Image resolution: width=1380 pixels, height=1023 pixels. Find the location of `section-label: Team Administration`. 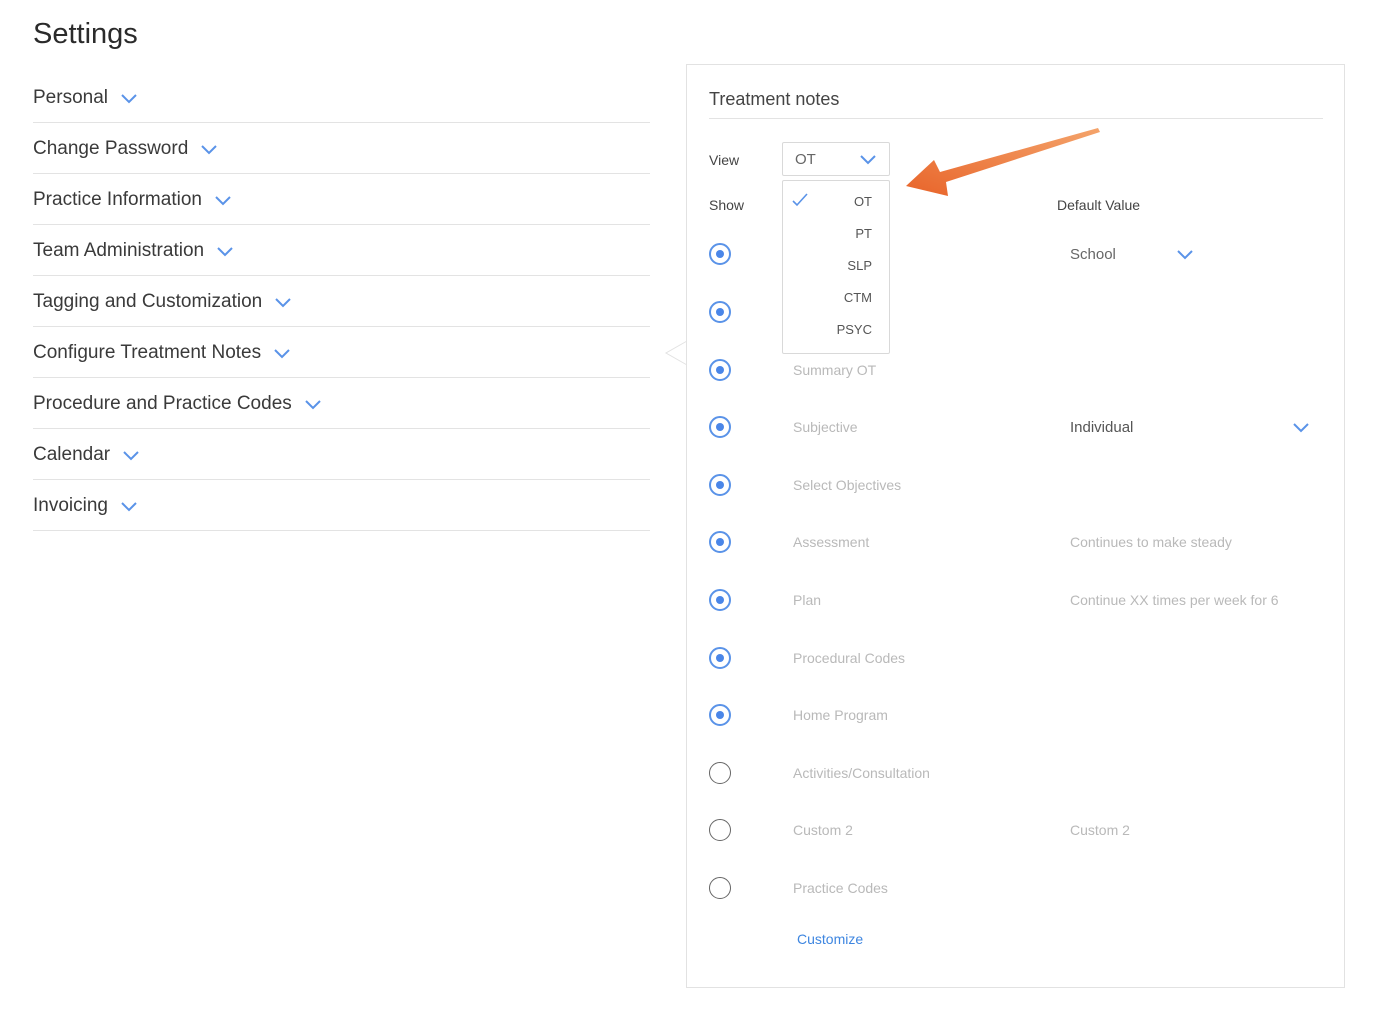

section-label: Team Administration is located at coordinates (119, 250).